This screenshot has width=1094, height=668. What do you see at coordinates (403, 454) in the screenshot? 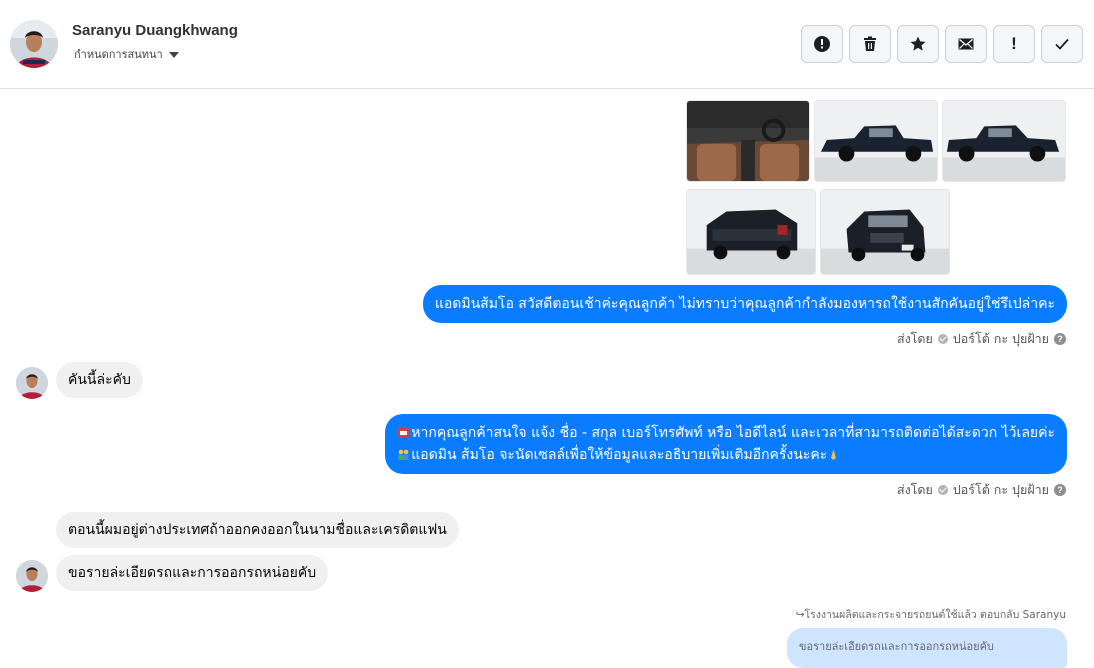
I see `people-emoji-icon` at bounding box center [403, 454].